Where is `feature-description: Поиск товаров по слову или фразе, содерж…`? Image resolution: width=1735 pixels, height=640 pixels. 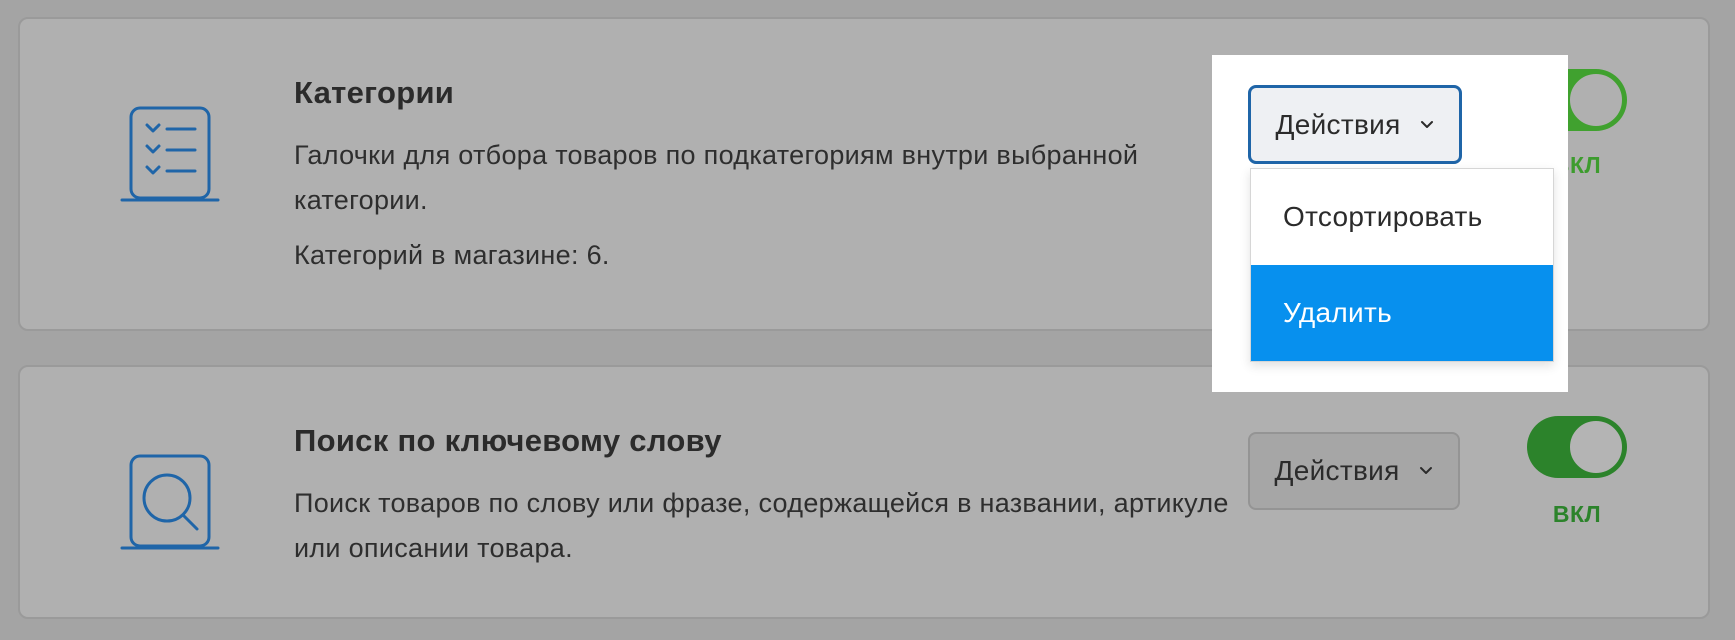
feature-description: Поиск товаров по слову или фразе, содерж… is located at coordinates (761, 525).